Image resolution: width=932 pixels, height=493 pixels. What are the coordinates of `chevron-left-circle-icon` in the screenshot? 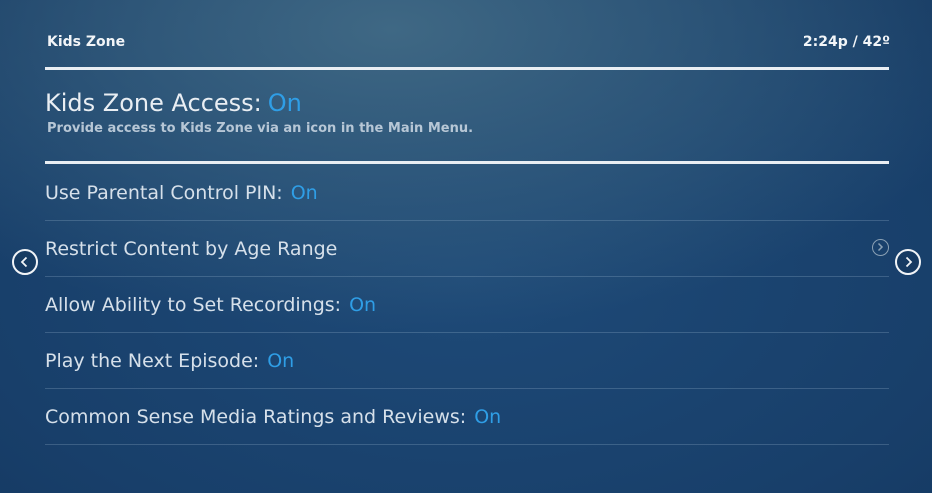 It's located at (24, 262).